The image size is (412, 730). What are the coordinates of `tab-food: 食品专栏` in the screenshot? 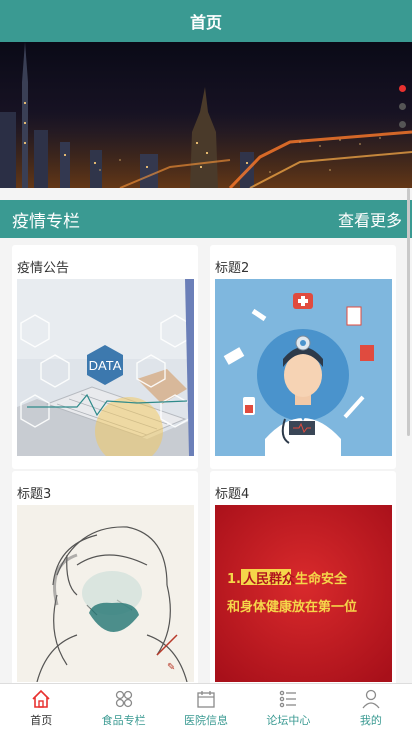 It's located at (123, 707).